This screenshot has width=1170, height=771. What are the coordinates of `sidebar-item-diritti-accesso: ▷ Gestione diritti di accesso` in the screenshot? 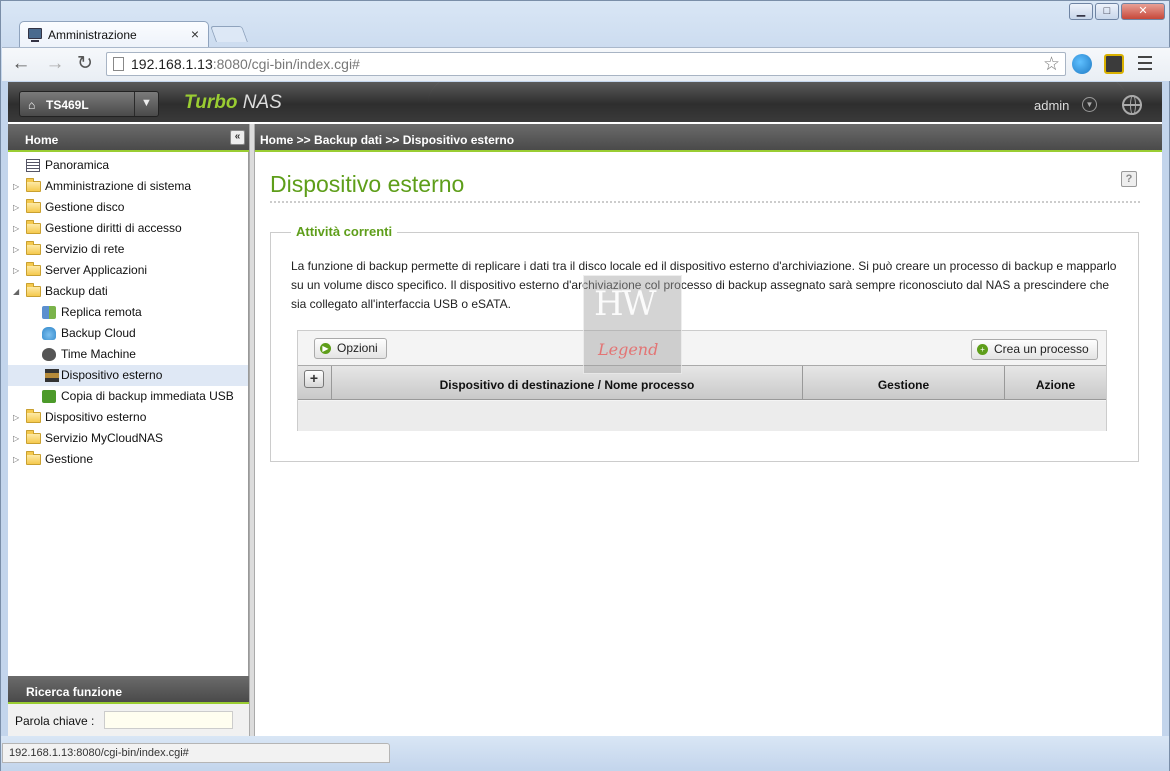 It's located at (128, 228).